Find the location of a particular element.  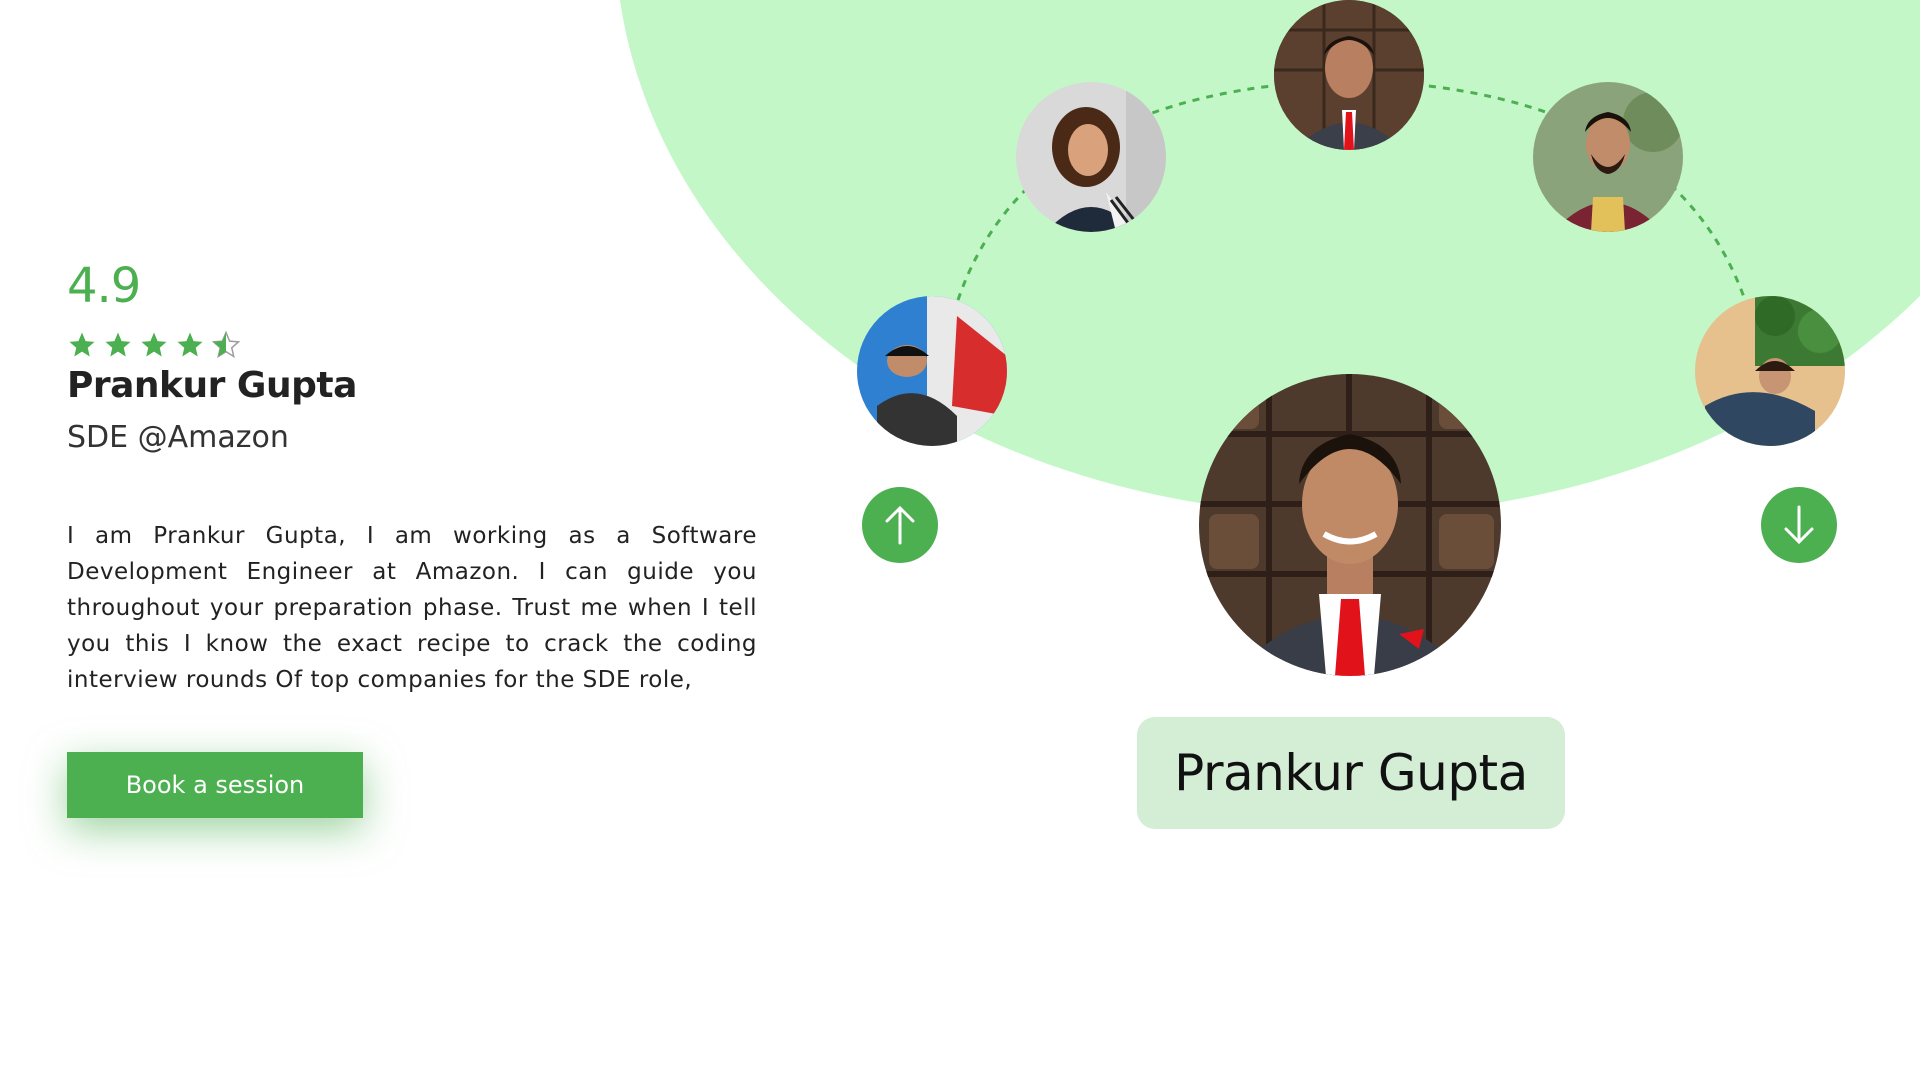

previous-mentor-button is located at coordinates (900, 525).